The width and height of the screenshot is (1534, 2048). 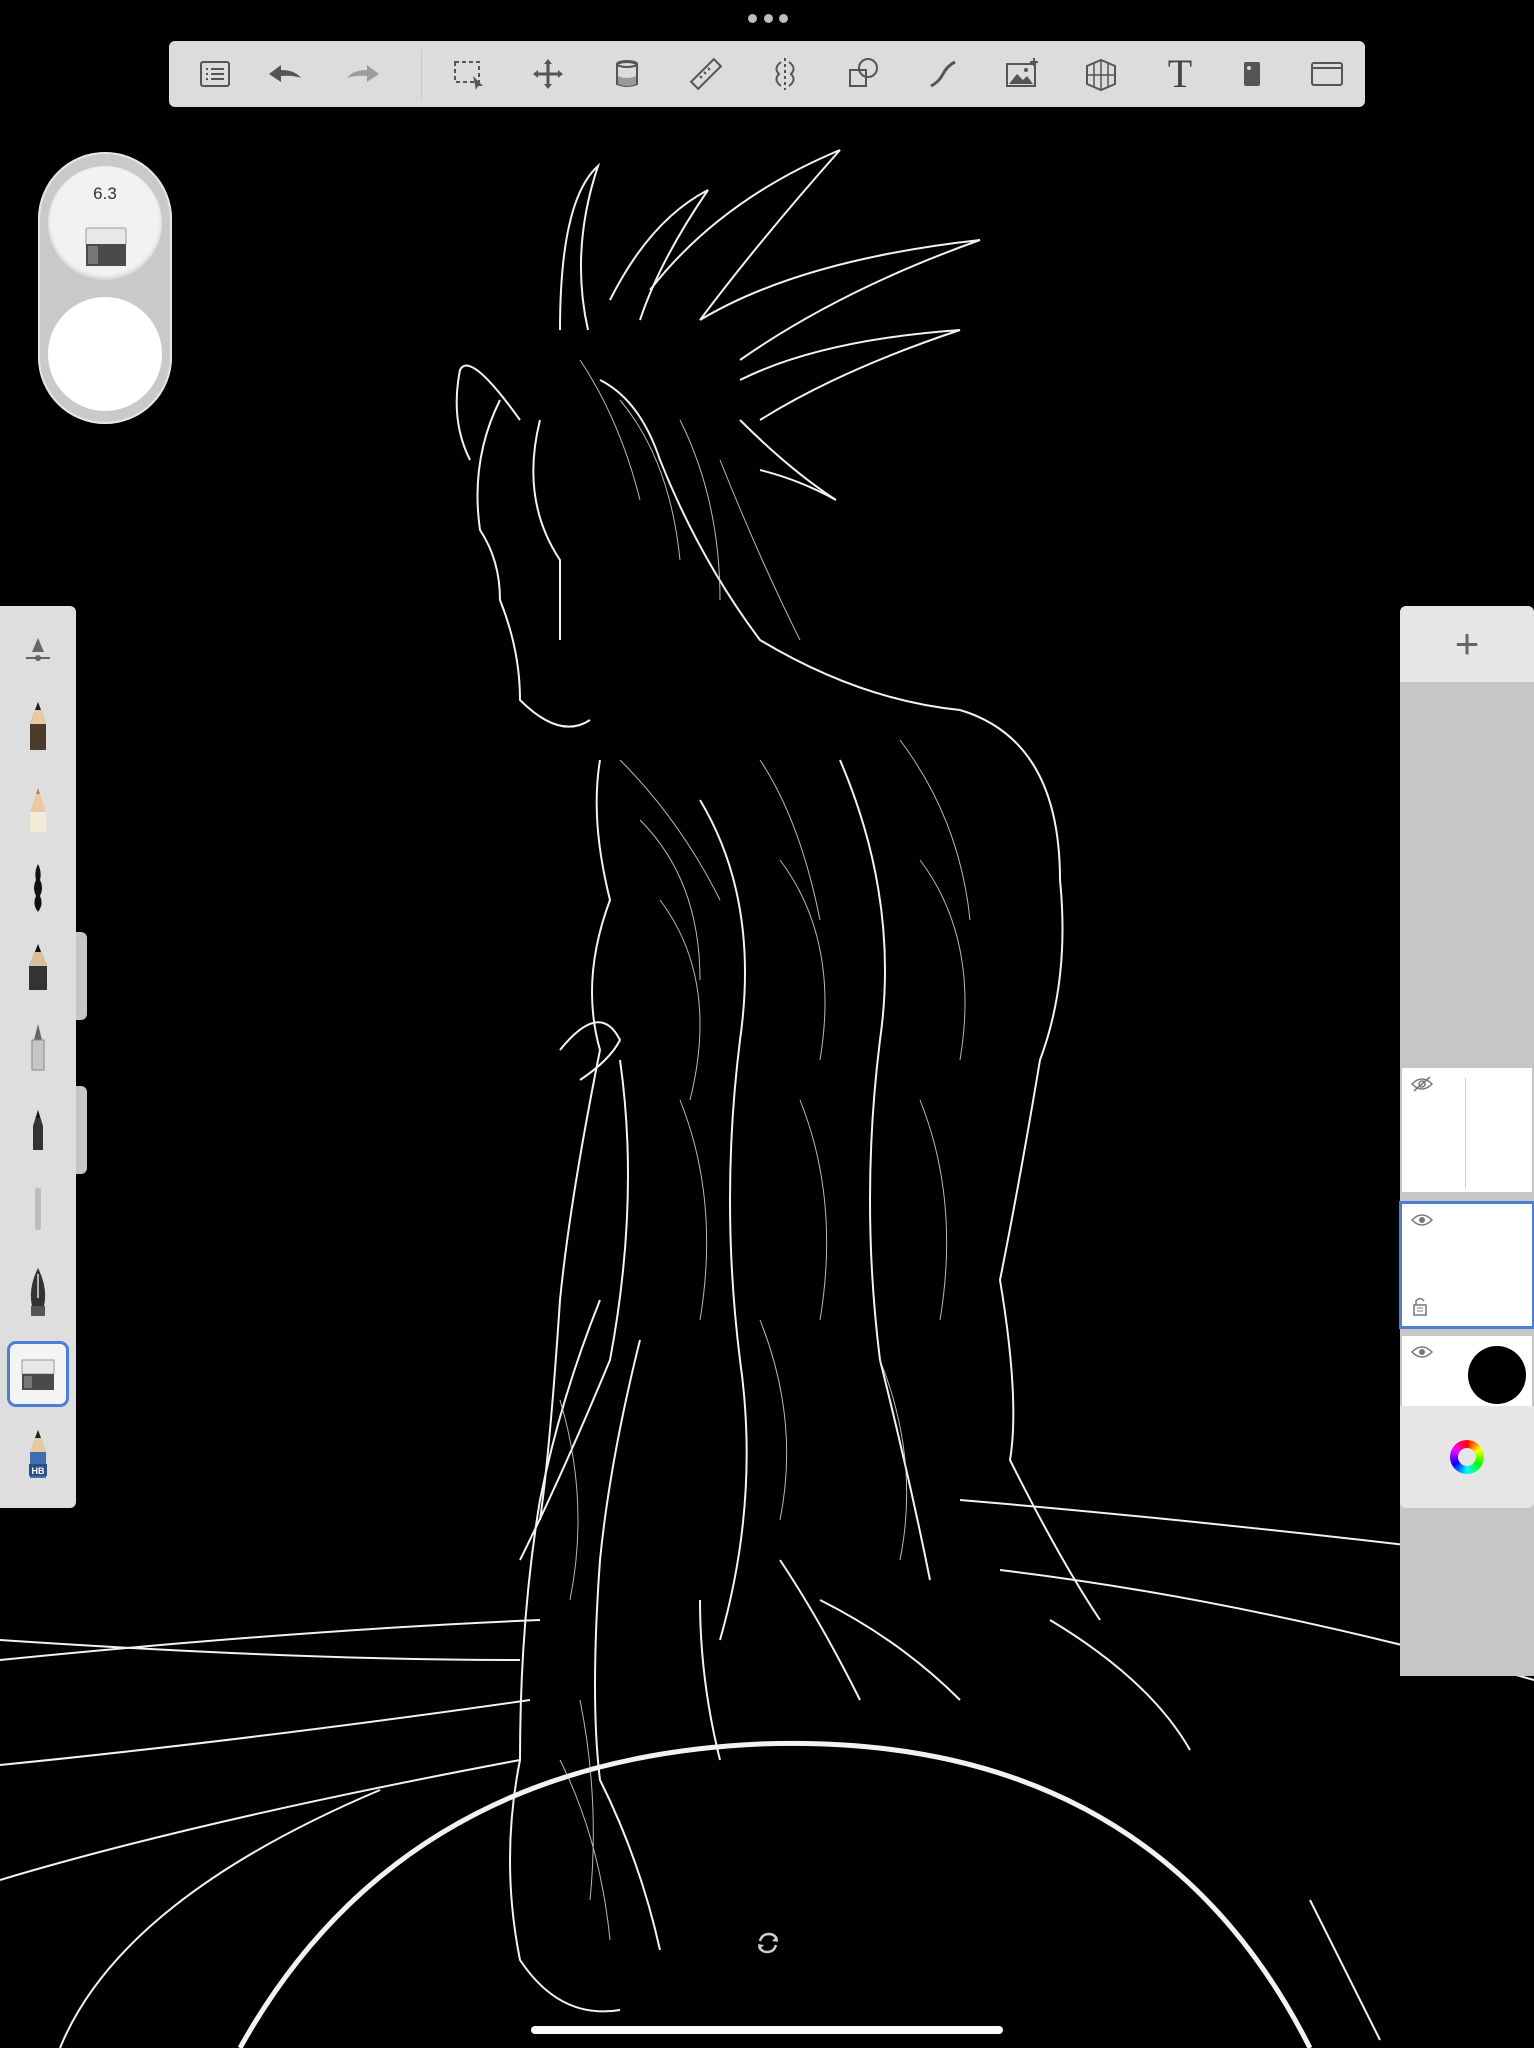 I want to click on paint-brush-icon, so click(x=38, y=1046).